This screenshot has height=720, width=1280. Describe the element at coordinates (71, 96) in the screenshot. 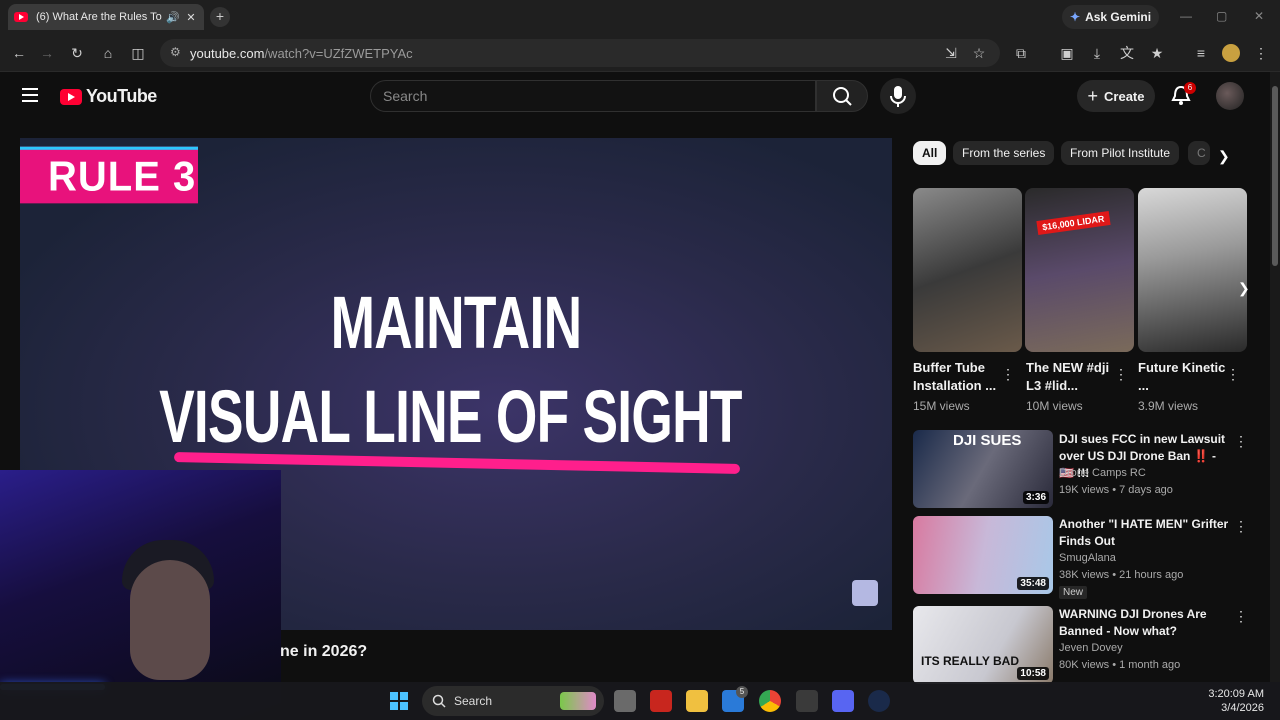

I see `youtube-play-icon` at that location.